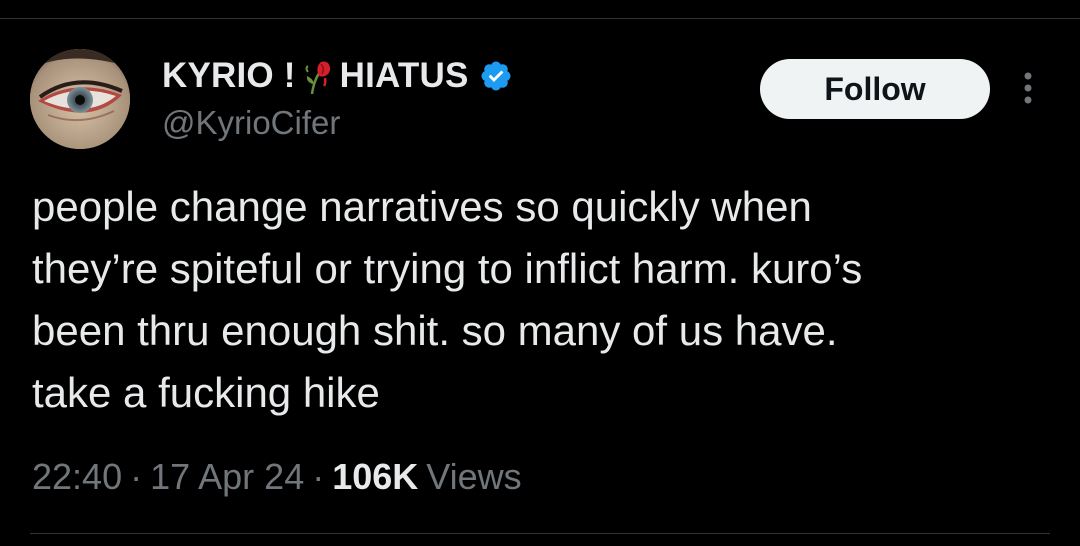  I want to click on author-handle: @KyrioCifer, so click(251, 123).